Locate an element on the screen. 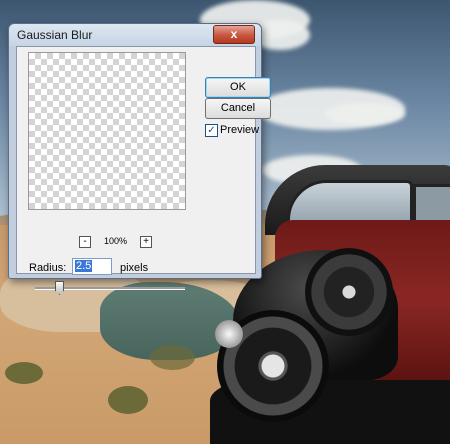  minus-icon: - is located at coordinates (85, 241).